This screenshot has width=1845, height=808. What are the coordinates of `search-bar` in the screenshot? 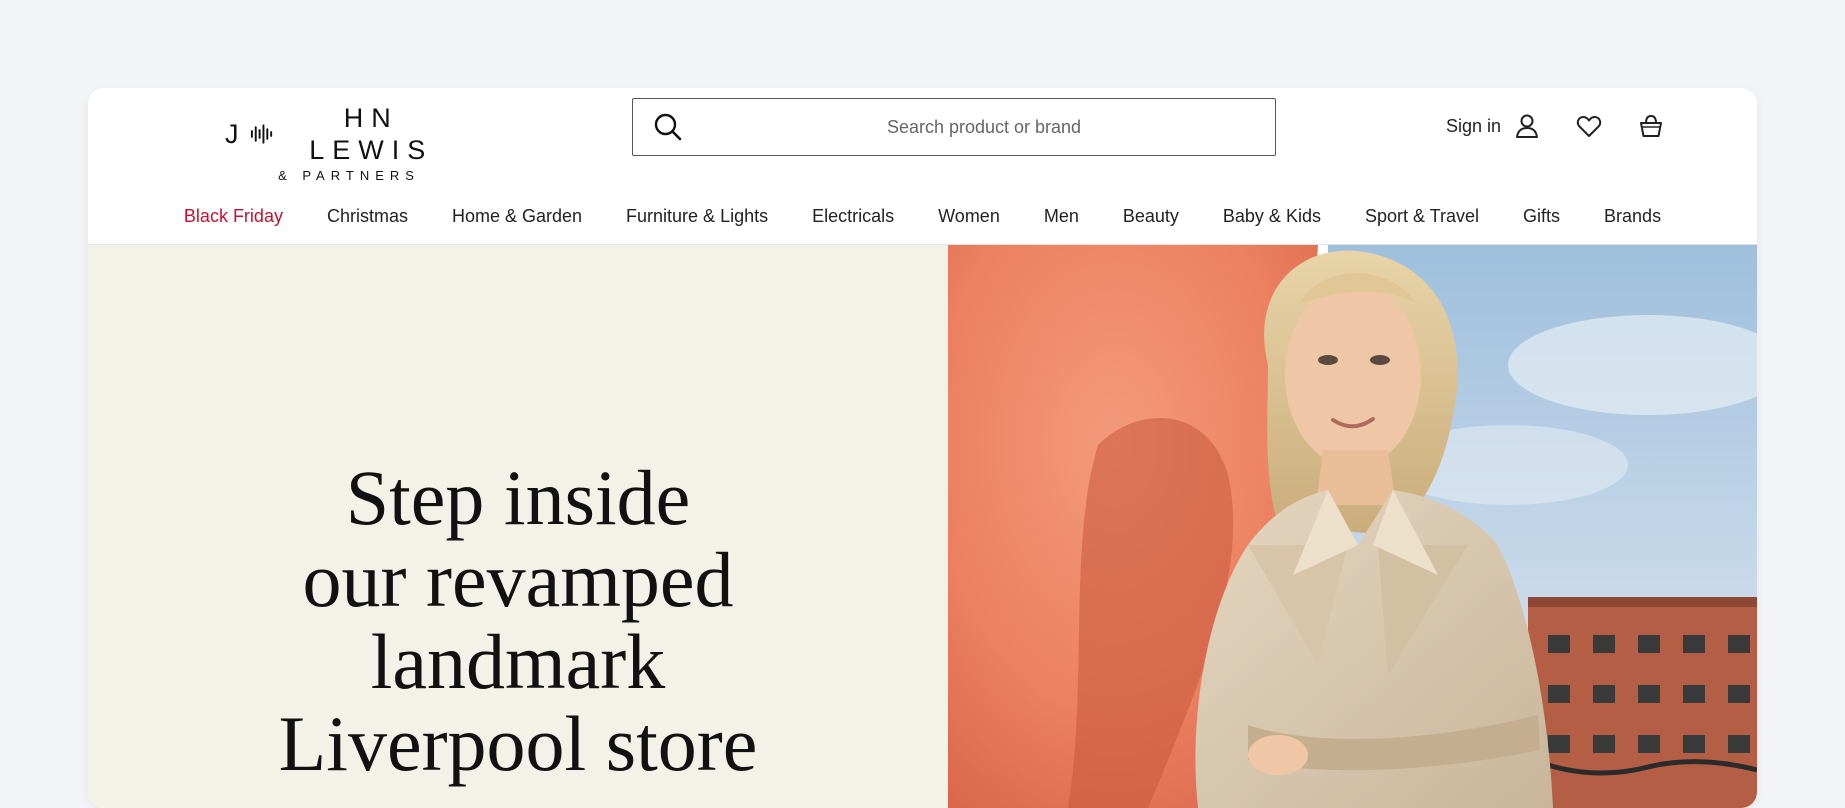 It's located at (954, 127).